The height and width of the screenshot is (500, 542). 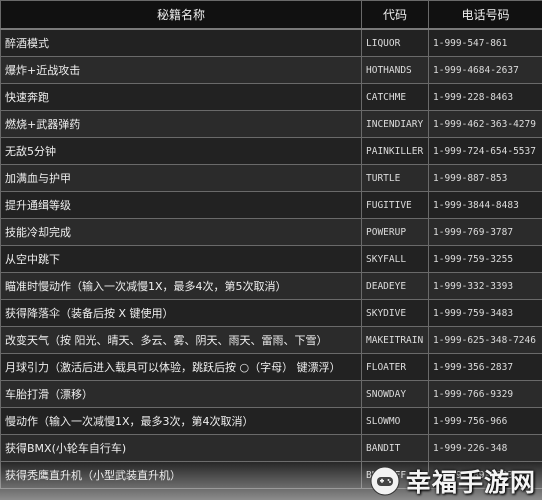 What do you see at coordinates (395, 205) in the screenshot?
I see `cheat-code-cell: FUGITIVE` at bounding box center [395, 205].